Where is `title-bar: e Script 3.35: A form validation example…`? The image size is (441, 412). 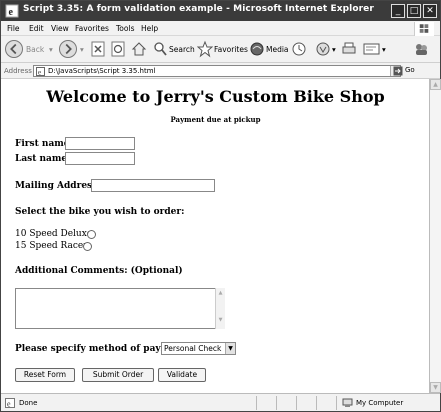
title-bar: e Script 3.35: A form validation example… is located at coordinates (220, 11).